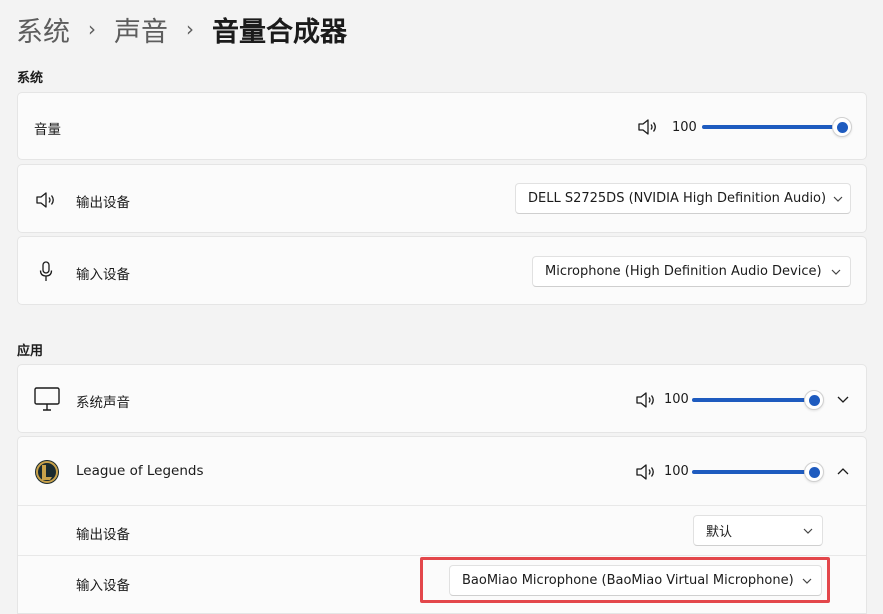  Describe the element at coordinates (47, 130) in the screenshot. I see `volume-label: 音量` at that location.